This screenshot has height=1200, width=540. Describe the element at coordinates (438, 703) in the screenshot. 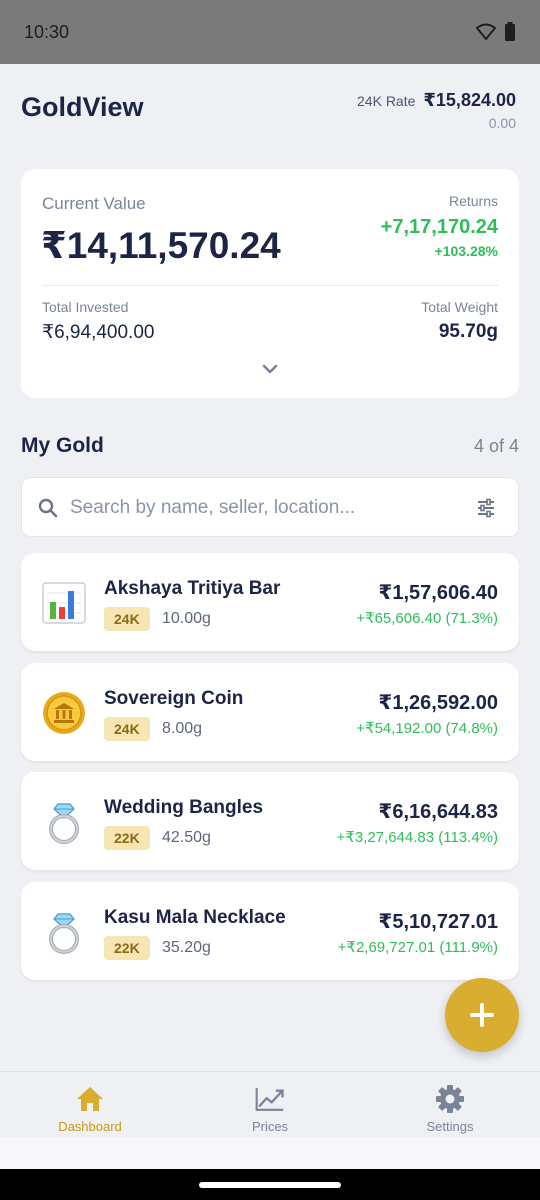

I see `item-value: ₹1,26,592.00` at that location.